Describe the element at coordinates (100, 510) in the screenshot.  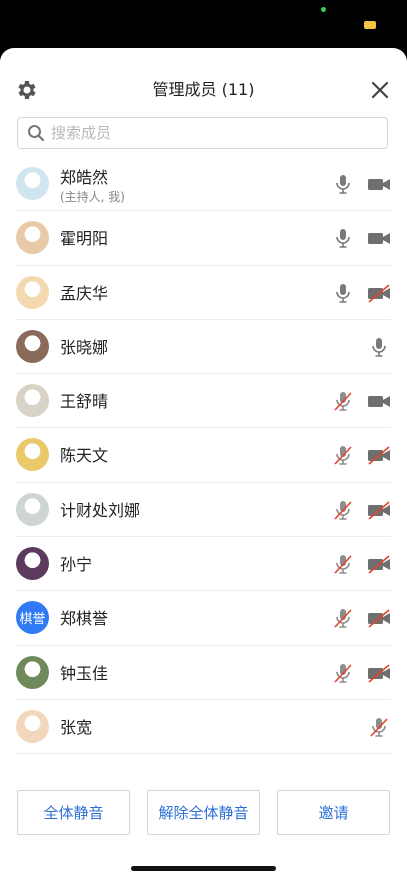
I see `member-name: 计财处刘娜` at that location.